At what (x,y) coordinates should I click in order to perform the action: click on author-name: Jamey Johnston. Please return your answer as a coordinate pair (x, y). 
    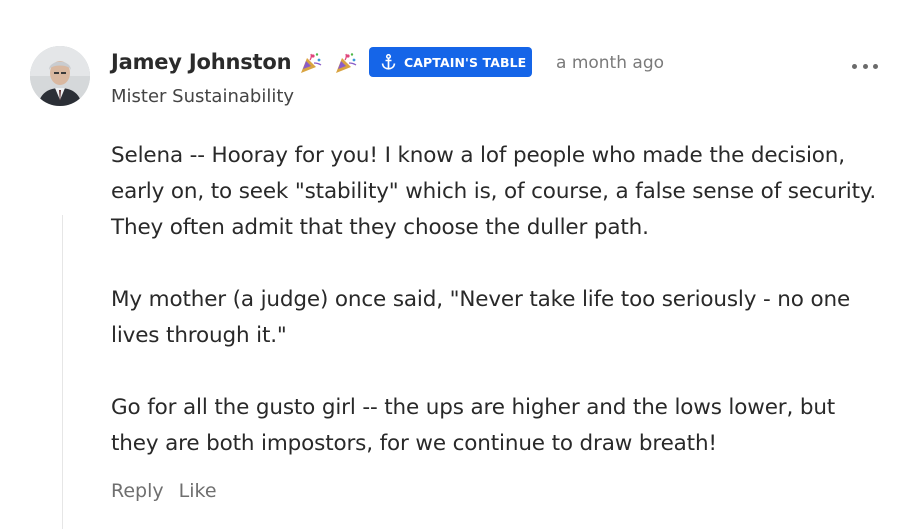
    Looking at the image, I should click on (201, 62).